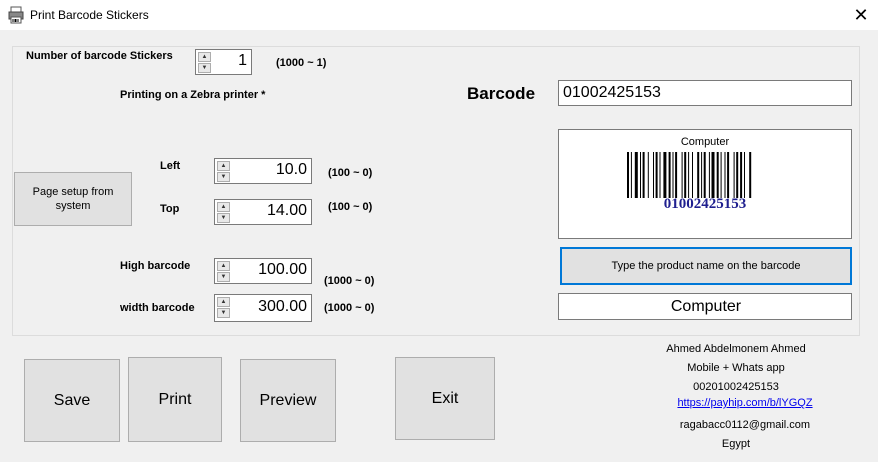 This screenshot has height=462, width=878. Describe the element at coordinates (705, 142) in the screenshot. I see `preview-product-name: Computer` at that location.